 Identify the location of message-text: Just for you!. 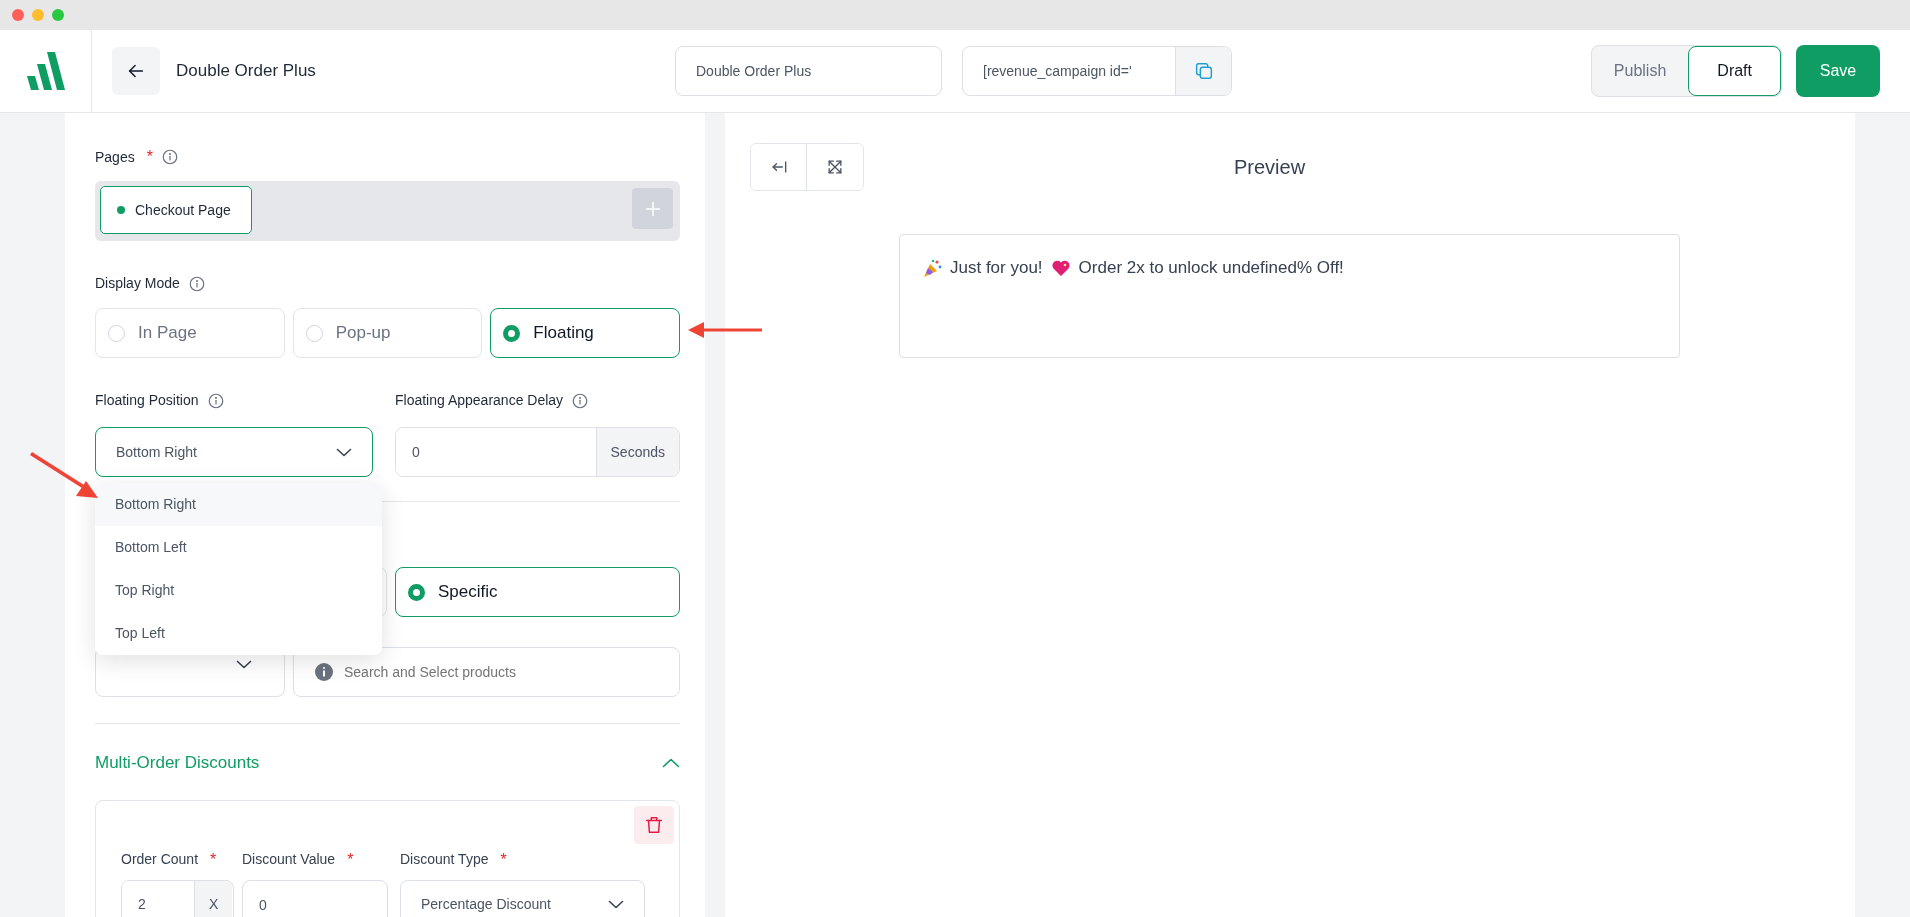
(996, 268).